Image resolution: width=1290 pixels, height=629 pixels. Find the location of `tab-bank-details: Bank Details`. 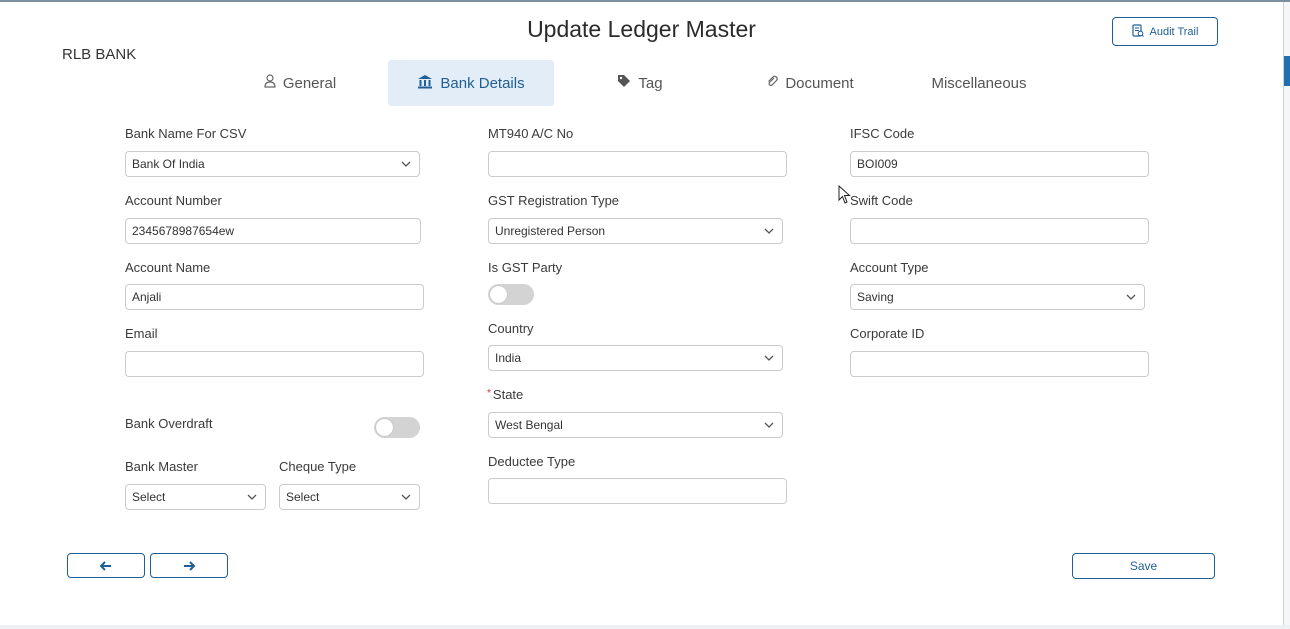

tab-bank-details: Bank Details is located at coordinates (471, 83).